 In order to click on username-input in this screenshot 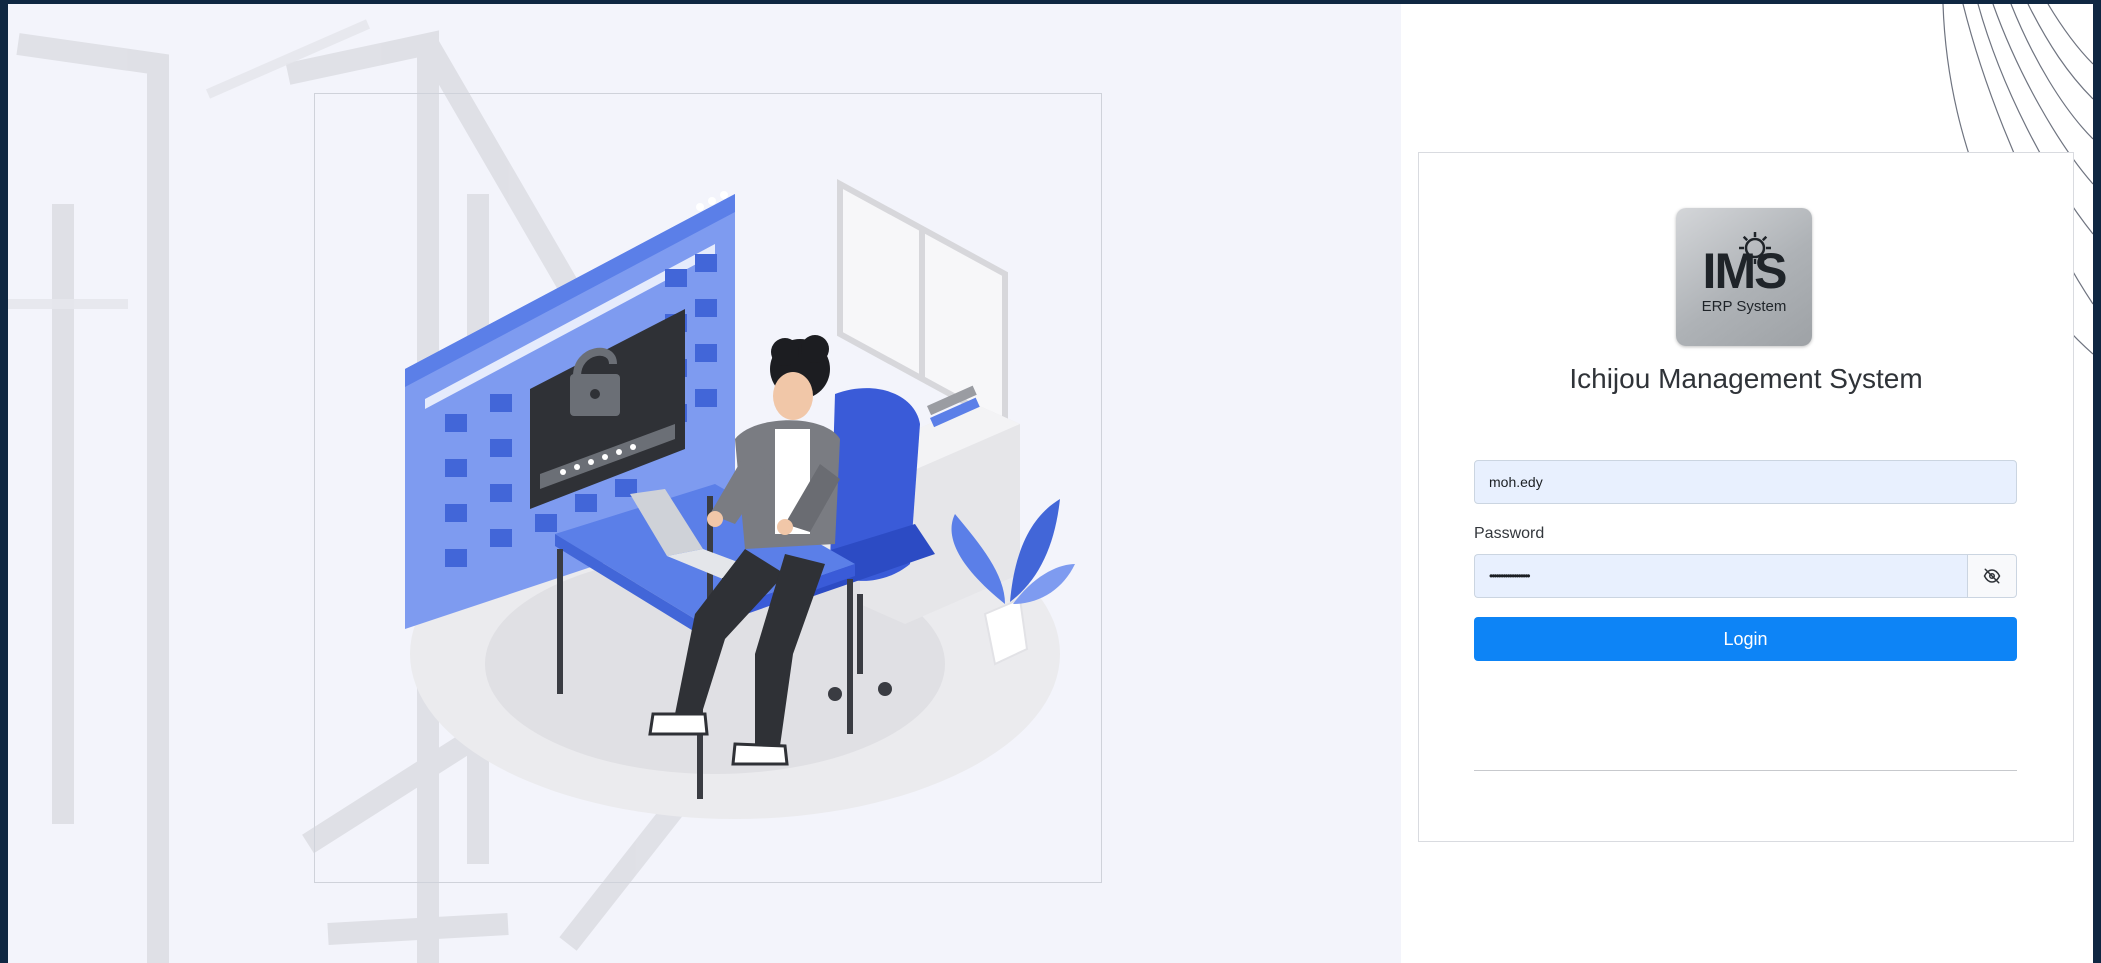, I will do `click(1745, 482)`.